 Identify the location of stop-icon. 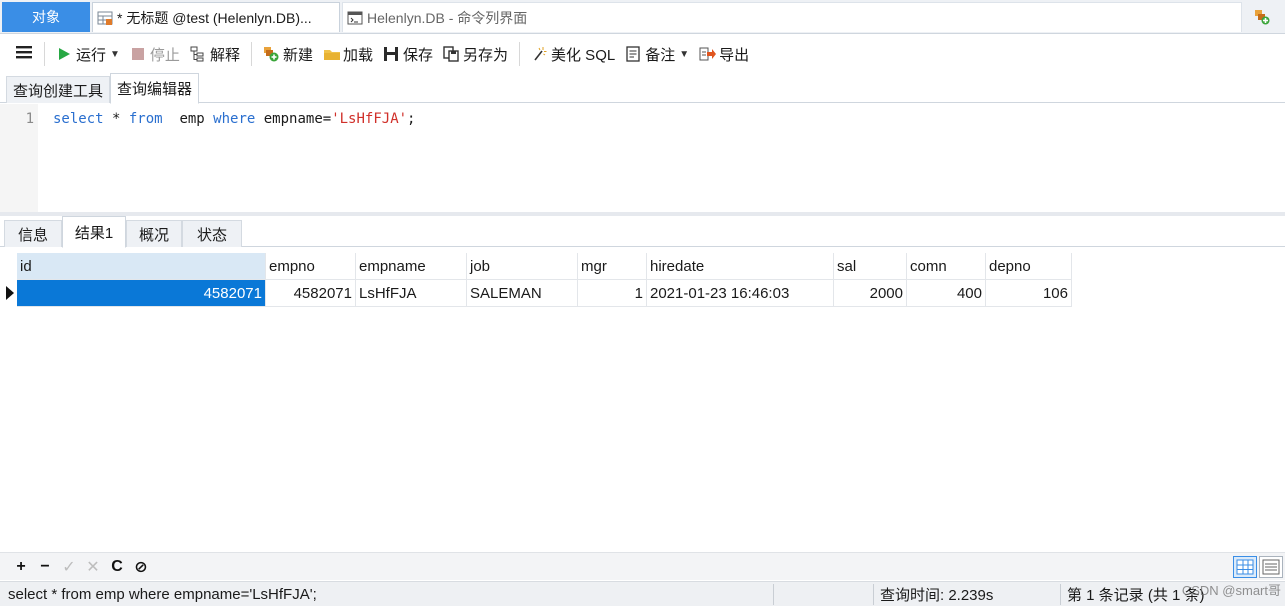
(138, 54).